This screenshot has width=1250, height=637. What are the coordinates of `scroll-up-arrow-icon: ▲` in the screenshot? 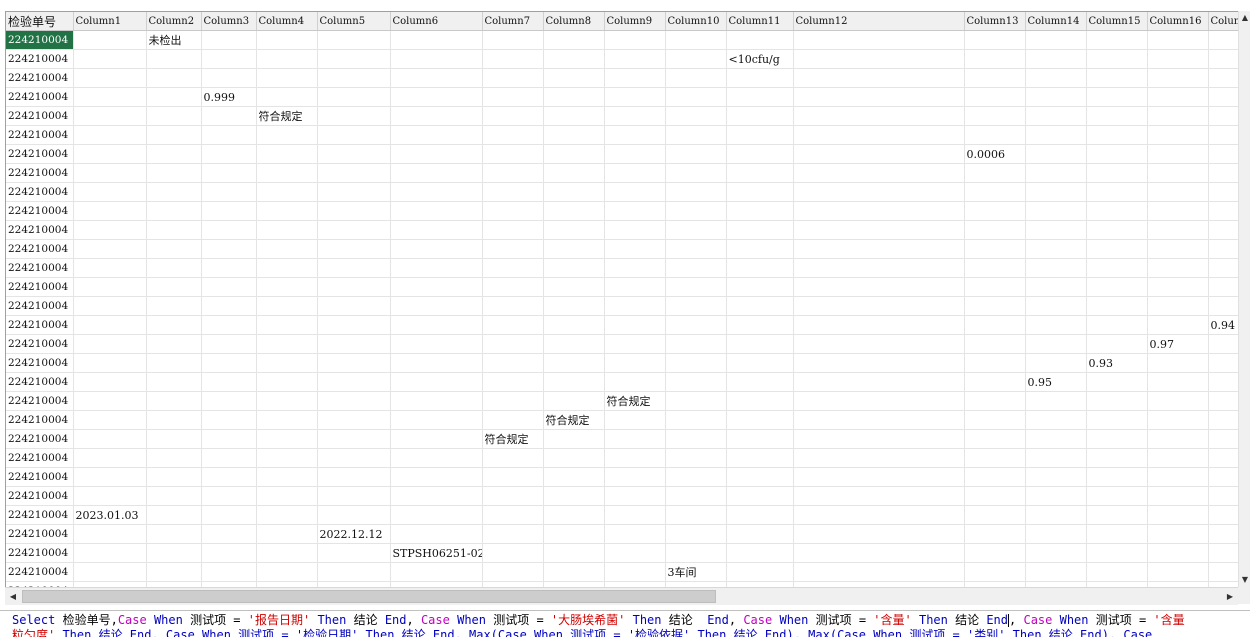 It's located at (1244, 18).